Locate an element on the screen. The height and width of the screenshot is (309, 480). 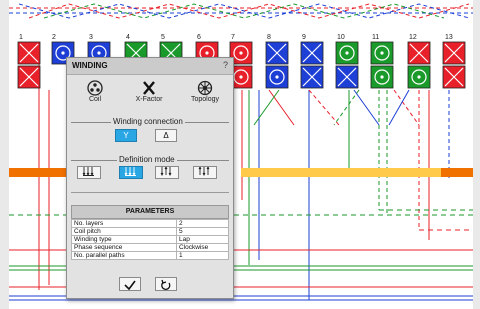
x-factor-button: X-Factor is located at coordinates (149, 94).